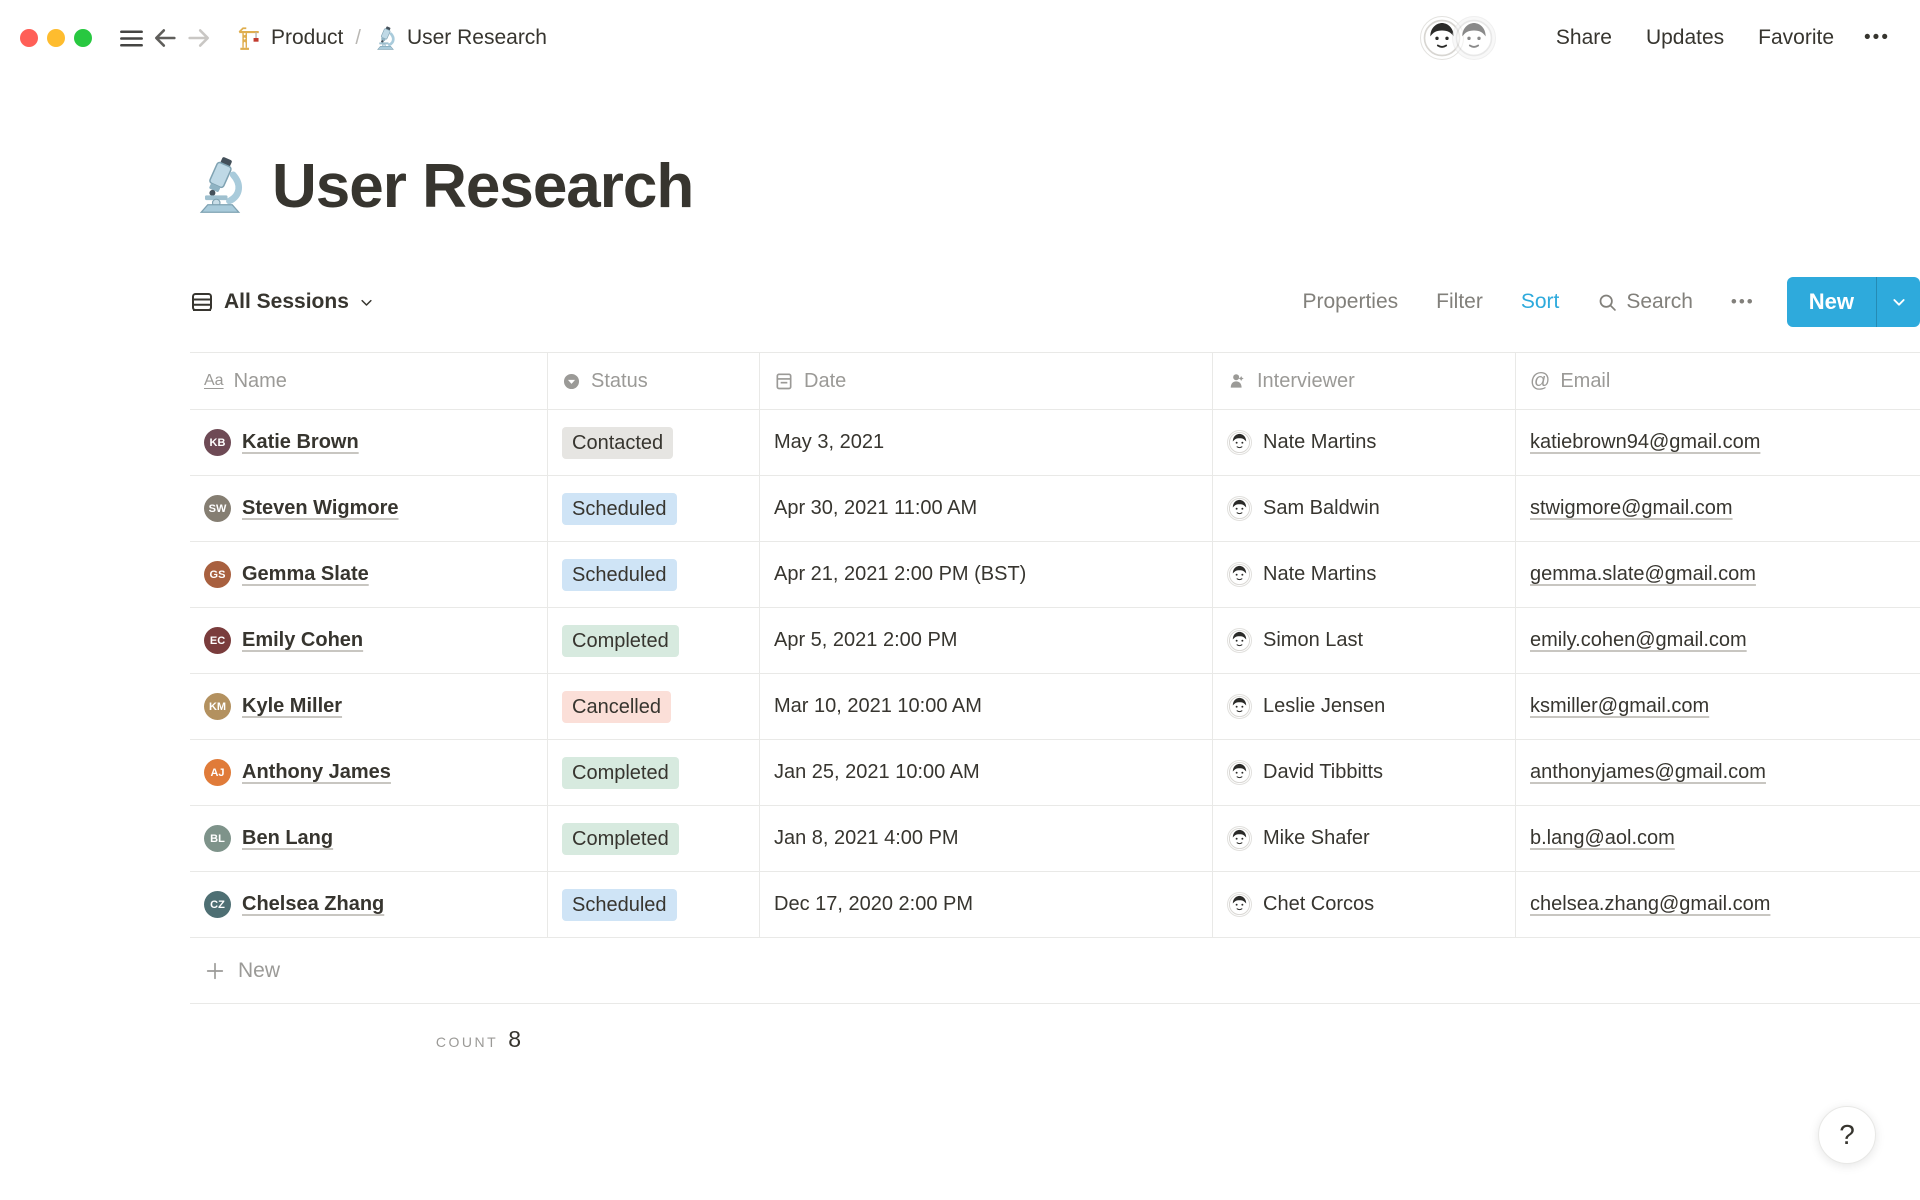 The width and height of the screenshot is (1920, 1200). I want to click on add-new-row-label: New, so click(259, 970).